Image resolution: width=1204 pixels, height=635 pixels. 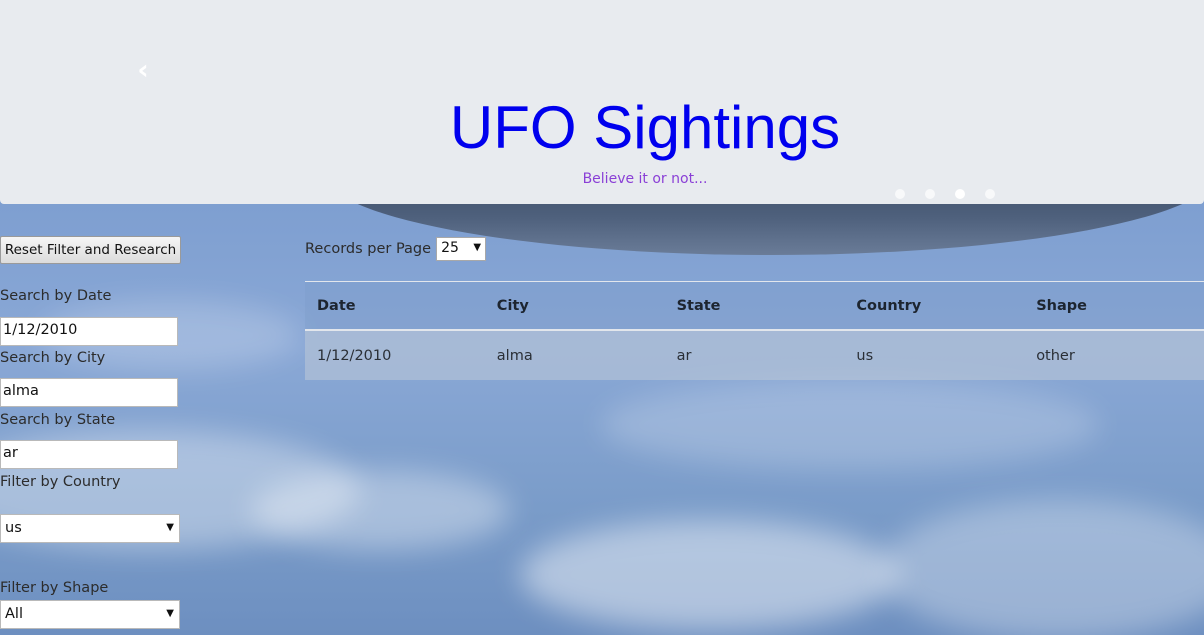 What do you see at coordinates (56, 296) in the screenshot?
I see `date-label: Search by Date` at bounding box center [56, 296].